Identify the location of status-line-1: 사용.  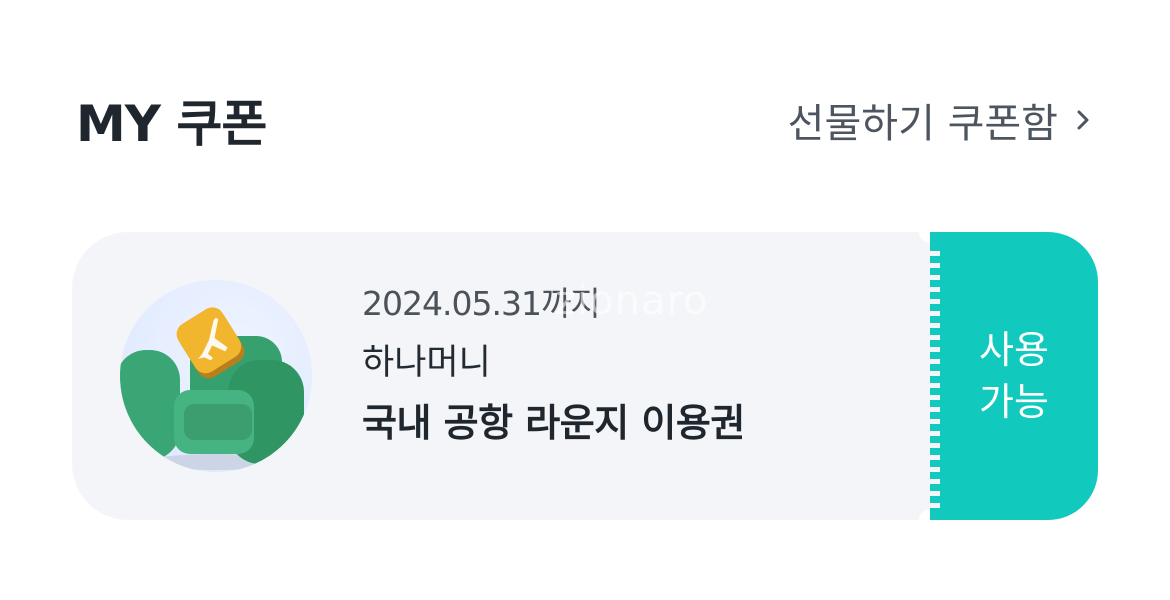
(1014, 350).